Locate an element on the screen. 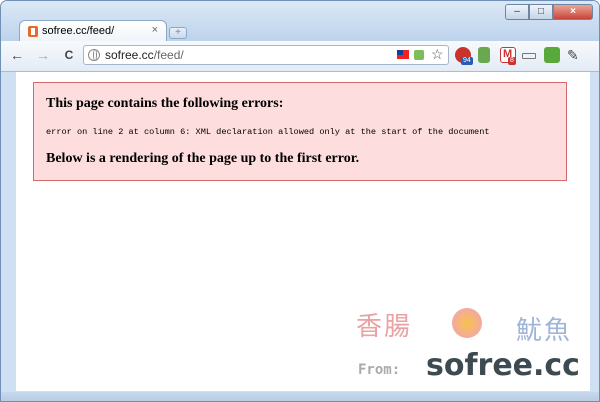 This screenshot has width=600, height=402. back-button: ← is located at coordinates (17, 55).